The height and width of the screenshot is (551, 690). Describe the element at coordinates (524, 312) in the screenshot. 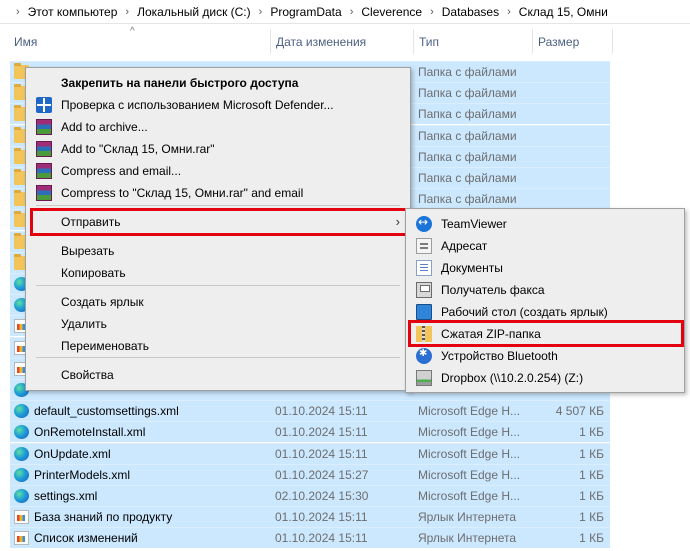

I see `submenu-item-label: Рабочий стол (создать ярлык)` at that location.